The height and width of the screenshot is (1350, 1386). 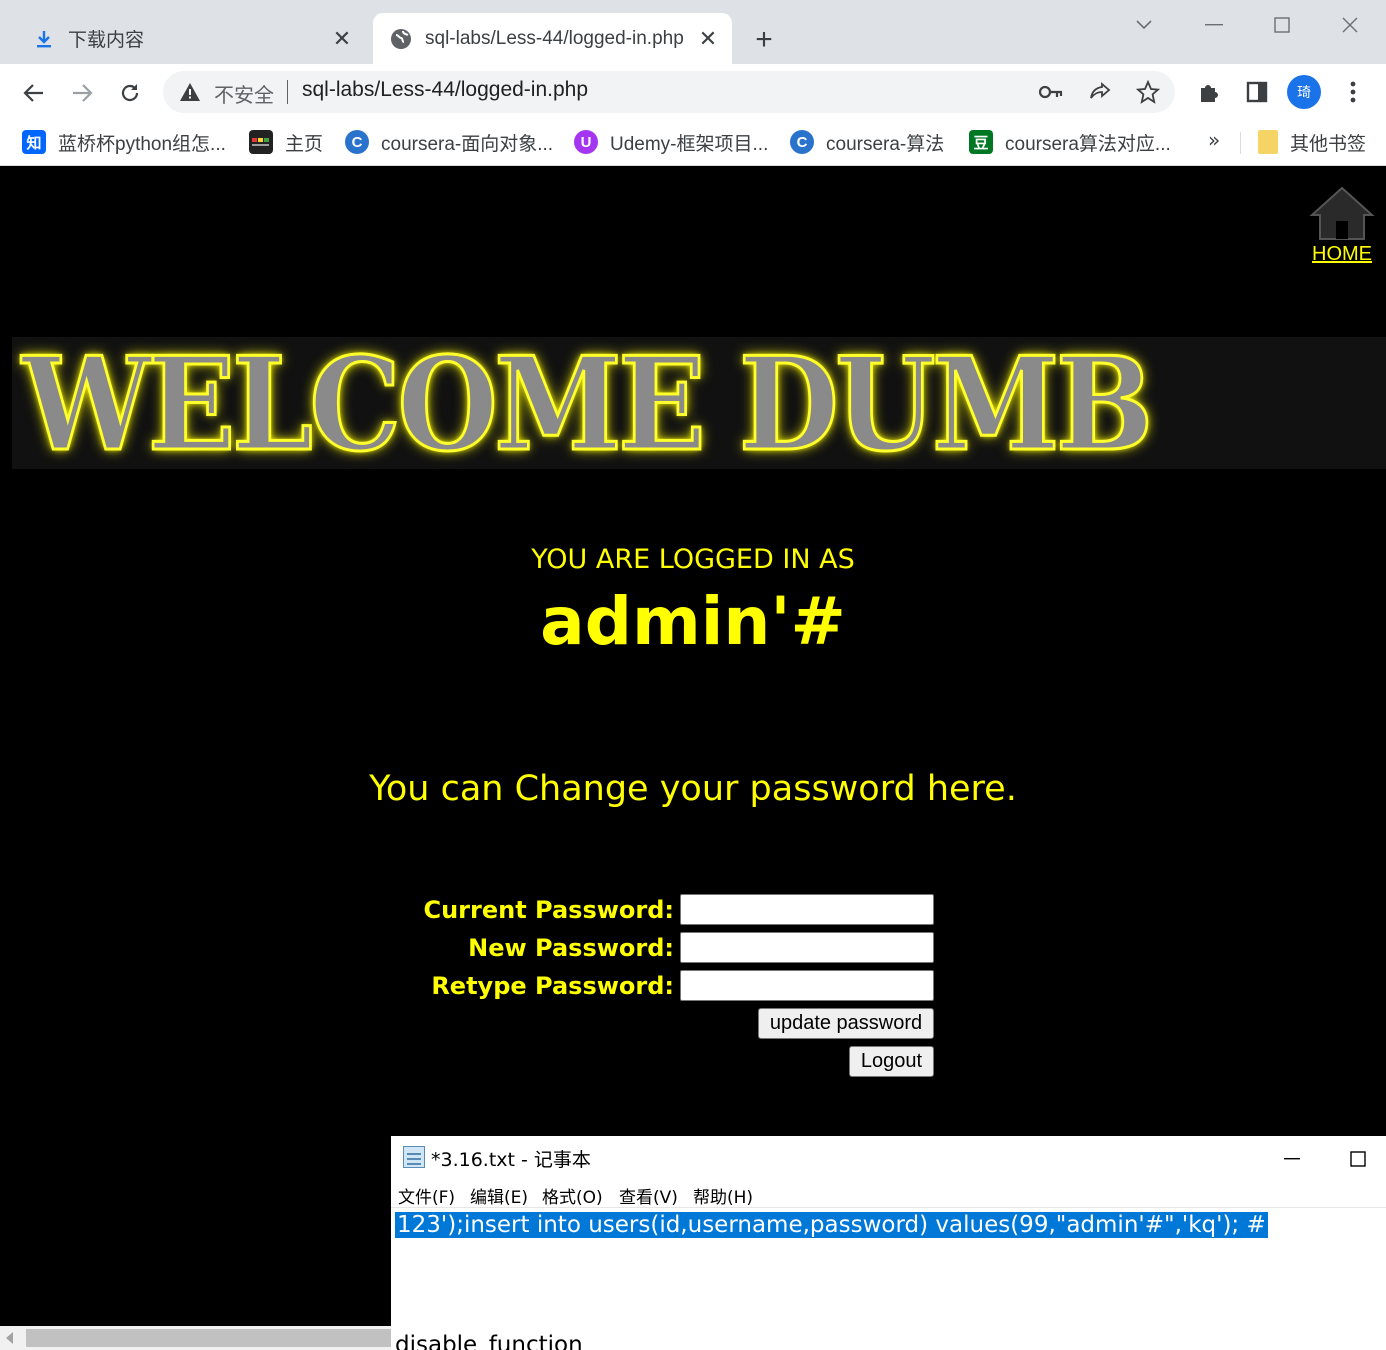 I want to click on more-menu-icon, so click(x=1353, y=92).